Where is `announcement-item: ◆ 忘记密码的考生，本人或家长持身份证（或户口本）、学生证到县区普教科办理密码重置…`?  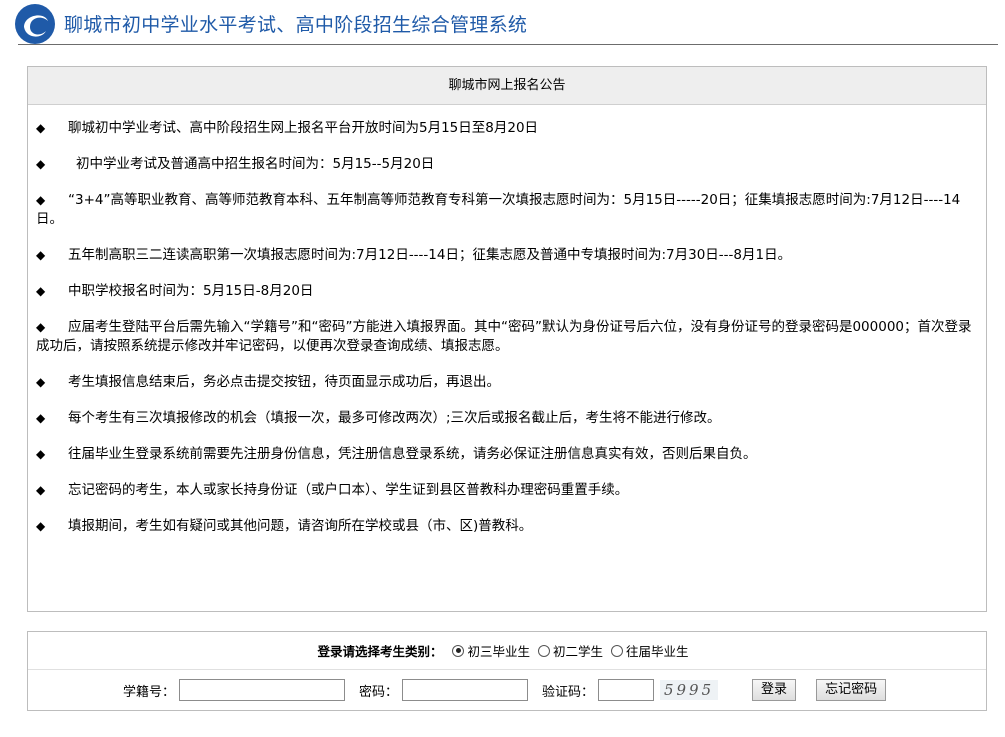
announcement-item: ◆ 忘记密码的考生，本人或家长持身份证（或户口本）、学生证到县区普教科办理密码重置… is located at coordinates (332, 490).